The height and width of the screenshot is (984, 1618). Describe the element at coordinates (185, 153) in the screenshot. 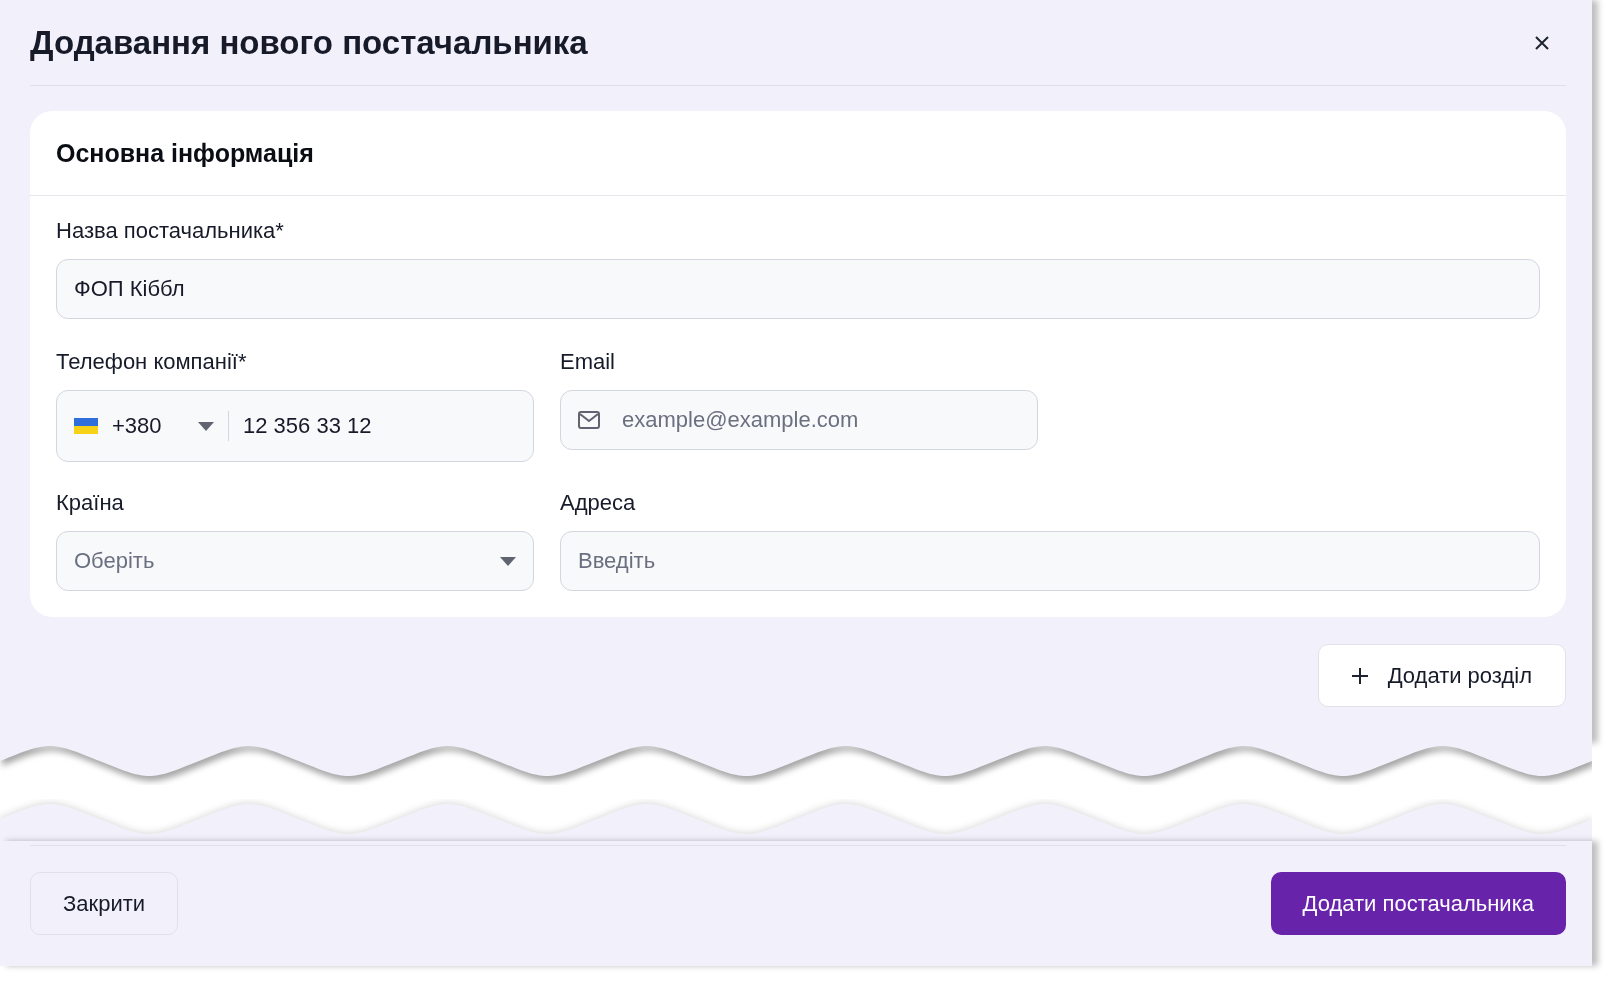

I see `section-title: Основна інформація` at that location.